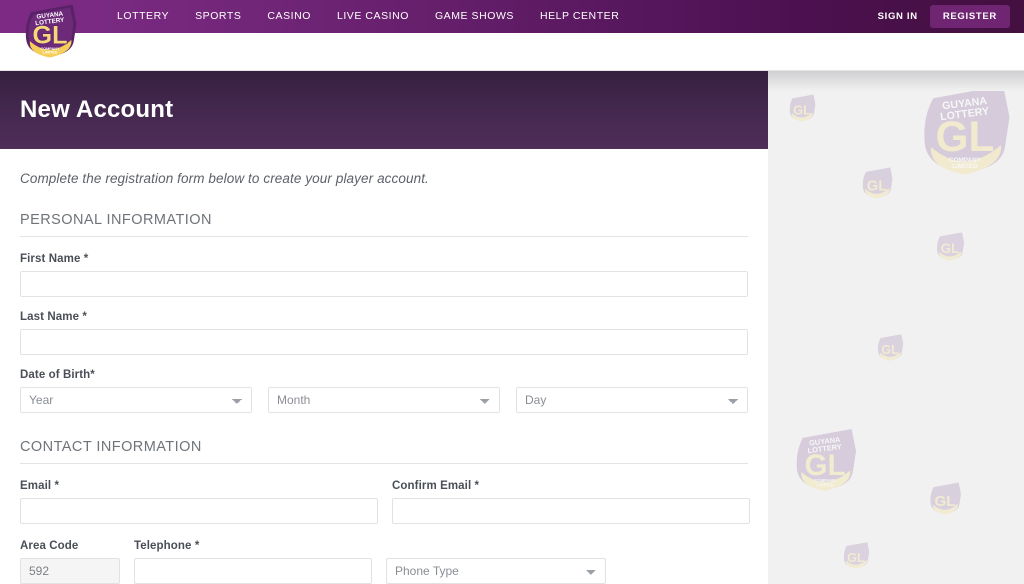 This screenshot has height=584, width=1024. I want to click on dob-month-select: Month, so click(384, 400).